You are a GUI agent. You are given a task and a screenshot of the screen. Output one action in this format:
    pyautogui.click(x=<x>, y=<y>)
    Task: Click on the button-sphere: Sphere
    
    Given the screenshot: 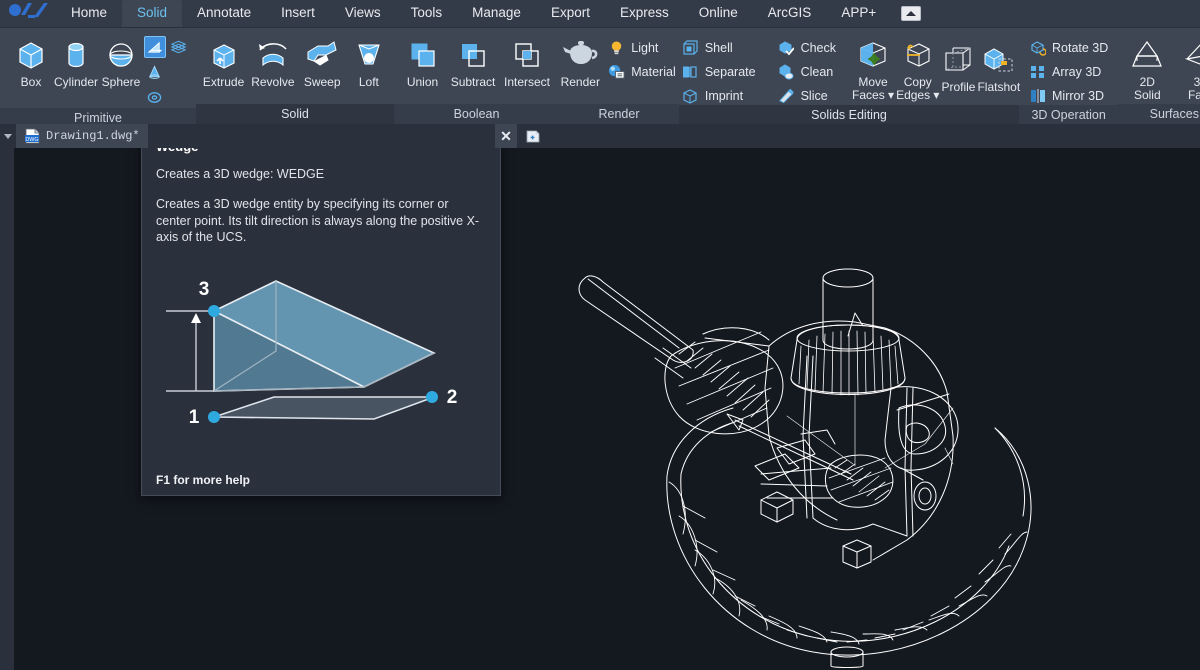 What is the action you would take?
    pyautogui.click(x=121, y=60)
    